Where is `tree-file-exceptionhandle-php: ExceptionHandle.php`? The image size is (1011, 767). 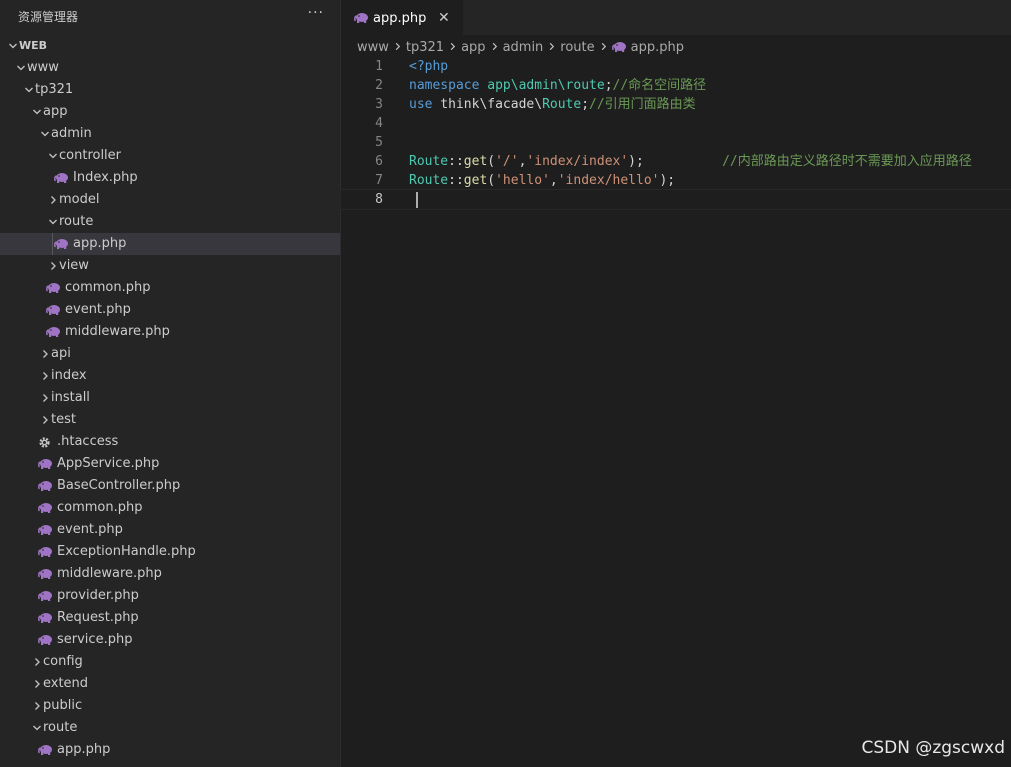
tree-file-exceptionhandle-php: ExceptionHandle.php is located at coordinates (170, 552).